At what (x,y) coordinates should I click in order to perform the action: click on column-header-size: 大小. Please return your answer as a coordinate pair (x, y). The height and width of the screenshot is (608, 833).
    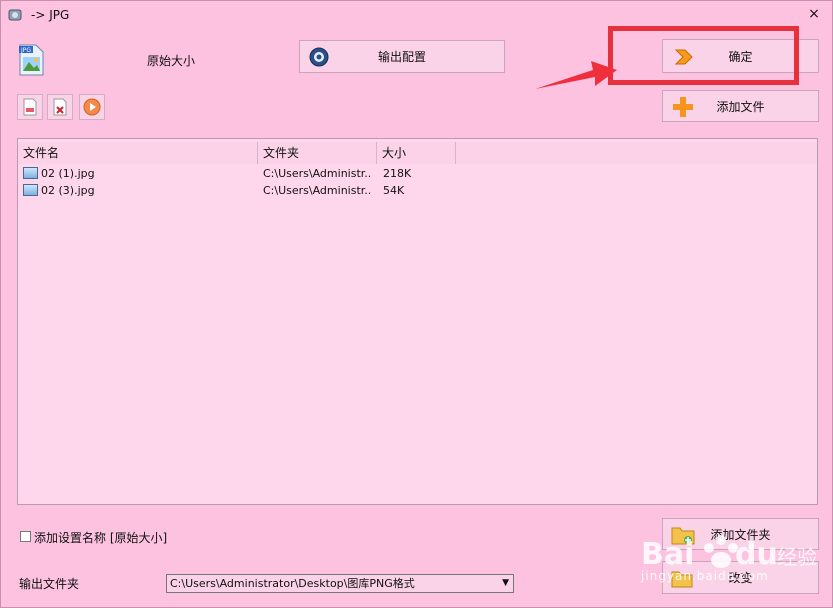
    Looking at the image, I should click on (416, 153).